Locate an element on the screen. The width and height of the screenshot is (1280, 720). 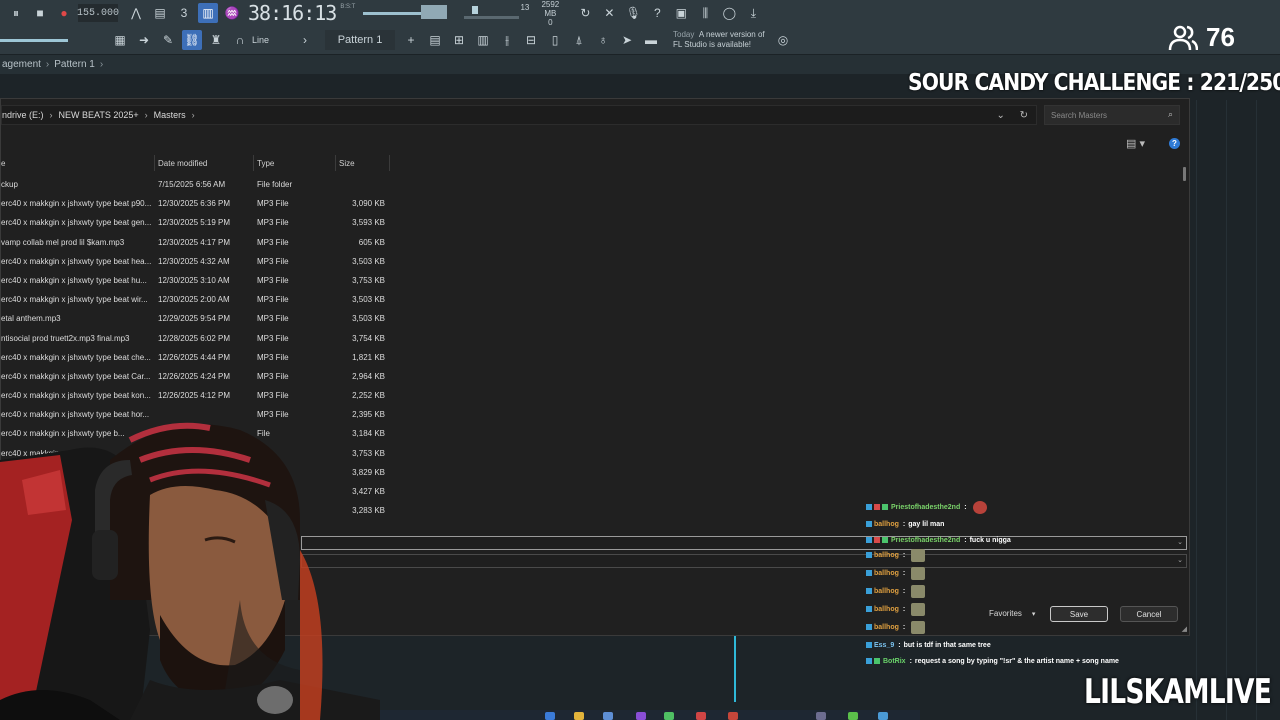
playlist-icon: ▤ is located at coordinates (435, 40).